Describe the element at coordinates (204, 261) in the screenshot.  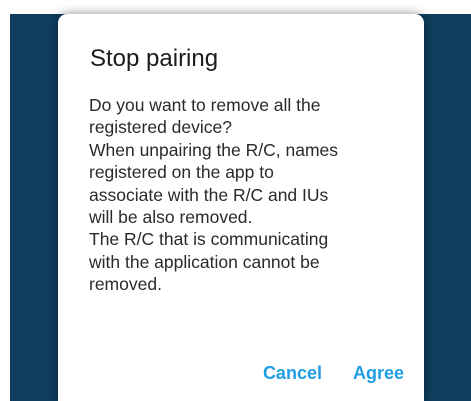
I see `dialog-message-line: with the application cannot be` at that location.